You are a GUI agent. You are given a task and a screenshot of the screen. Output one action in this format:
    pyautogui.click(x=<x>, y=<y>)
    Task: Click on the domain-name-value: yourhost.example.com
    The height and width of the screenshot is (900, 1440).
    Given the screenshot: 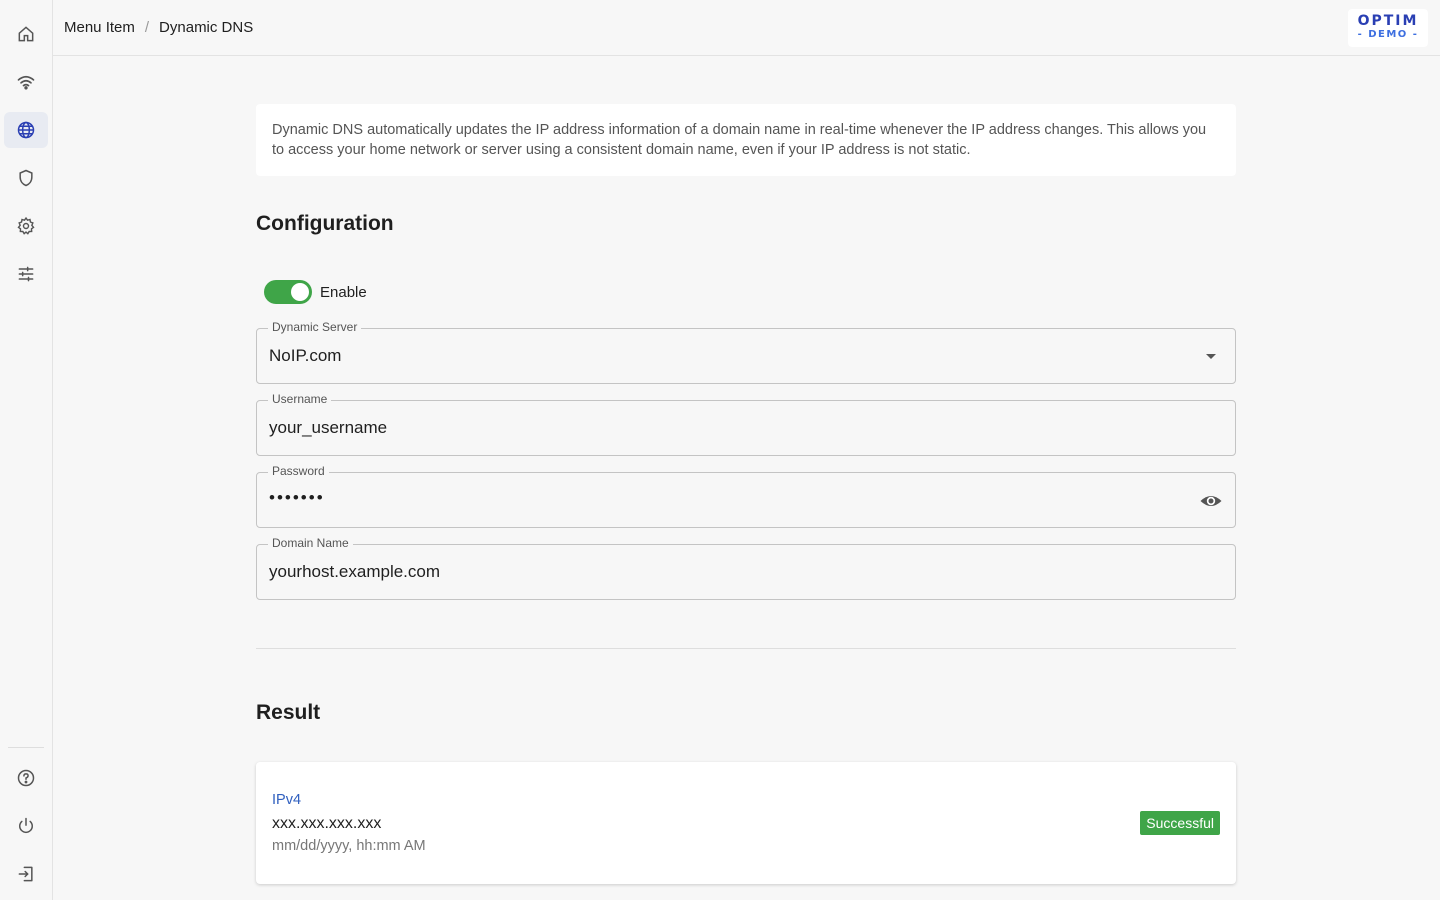 What is the action you would take?
    pyautogui.click(x=719, y=572)
    